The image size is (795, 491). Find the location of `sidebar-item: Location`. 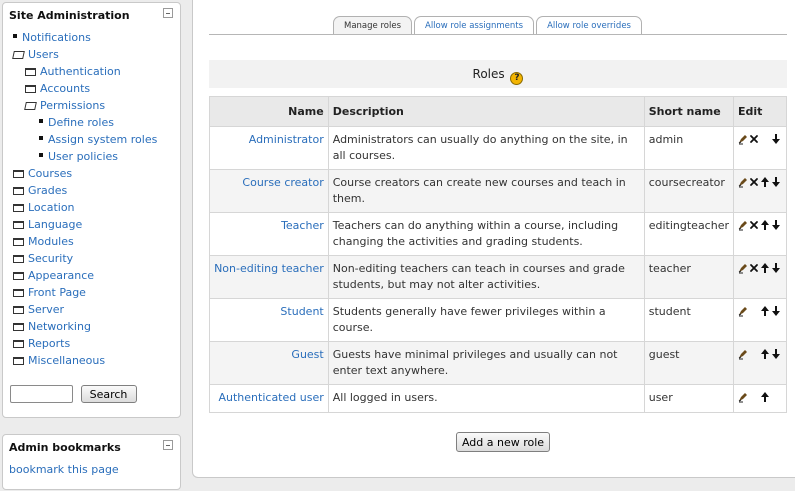

sidebar-item: Location is located at coordinates (91, 207).